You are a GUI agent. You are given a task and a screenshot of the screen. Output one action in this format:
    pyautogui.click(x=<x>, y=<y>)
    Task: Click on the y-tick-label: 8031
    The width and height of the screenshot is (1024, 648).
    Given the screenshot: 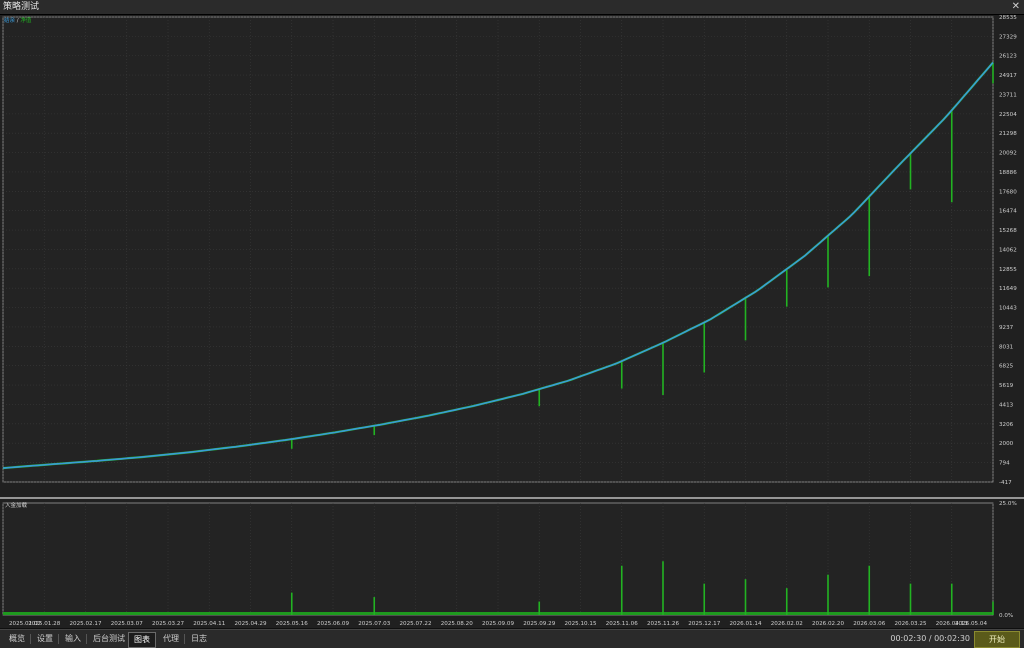 What is the action you would take?
    pyautogui.click(x=1006, y=347)
    